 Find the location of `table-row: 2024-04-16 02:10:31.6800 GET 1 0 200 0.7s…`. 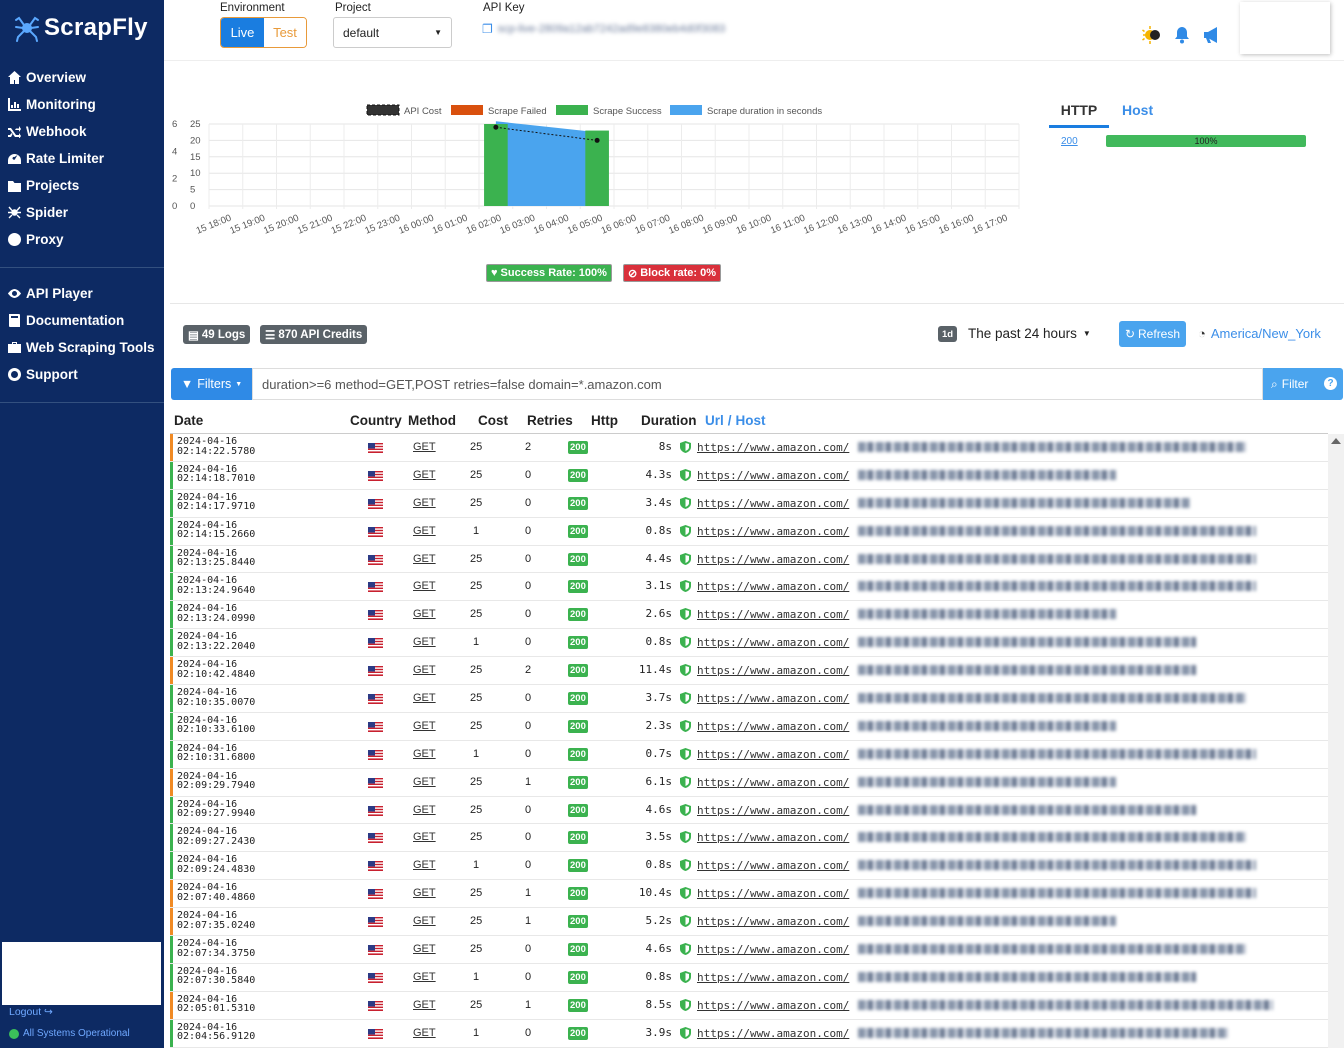

table-row: 2024-04-16 02:10:31.6800 GET 1 0 200 0.7s… is located at coordinates (749, 754).